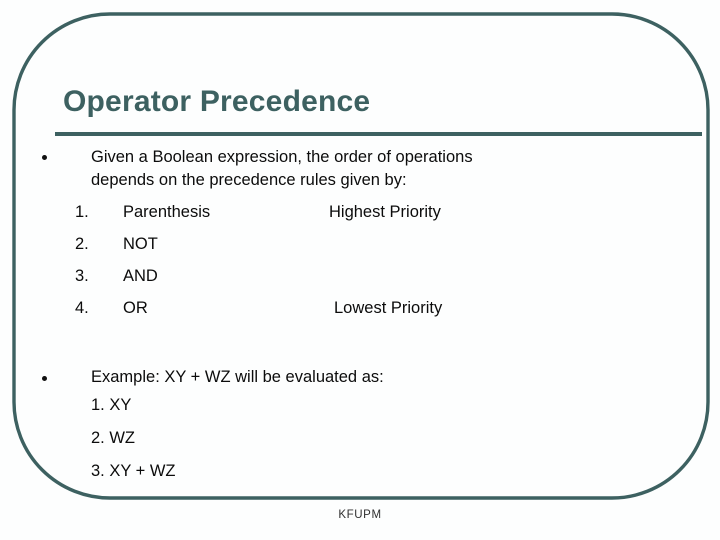 The image size is (720, 540). I want to click on rule-priority-note: Highest Priority, so click(385, 212).